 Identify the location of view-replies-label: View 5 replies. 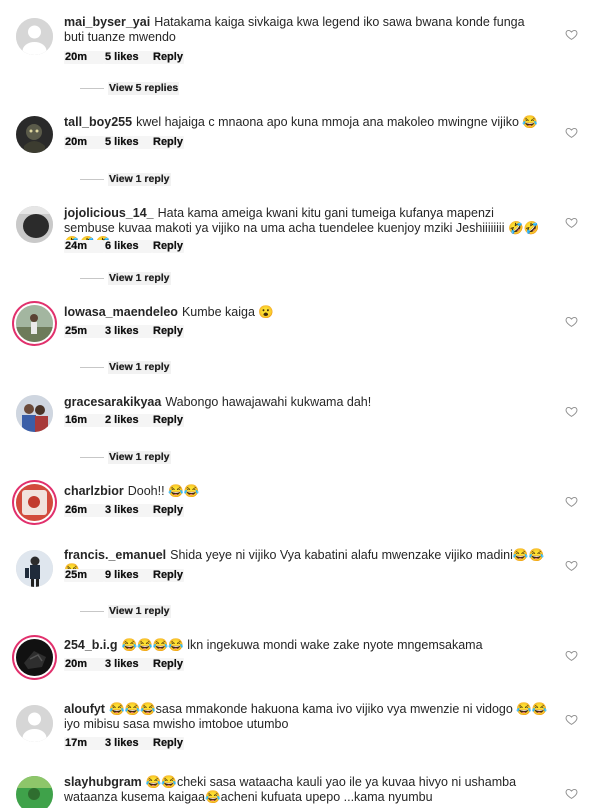
(144, 88).